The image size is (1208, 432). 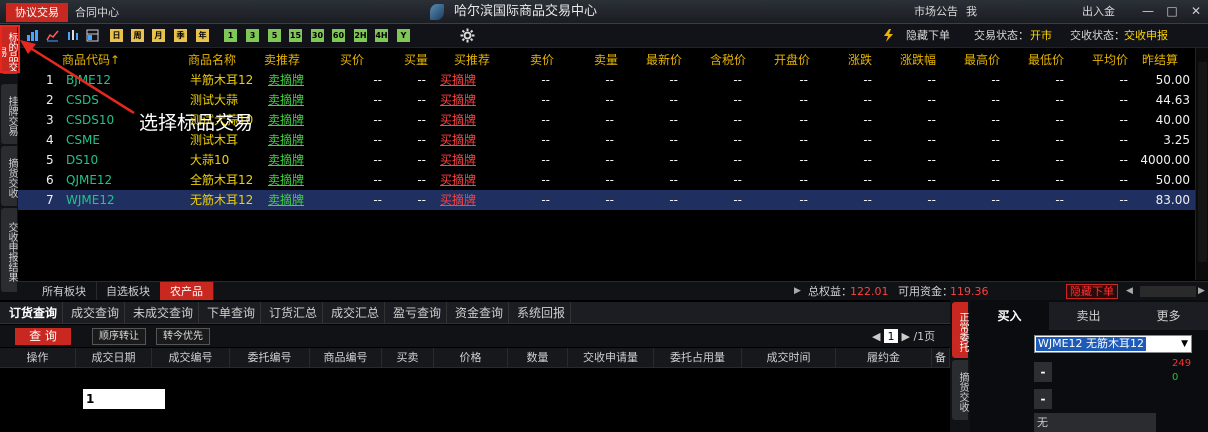 I want to click on horizontal-scrollbar, so click(x=1168, y=291).